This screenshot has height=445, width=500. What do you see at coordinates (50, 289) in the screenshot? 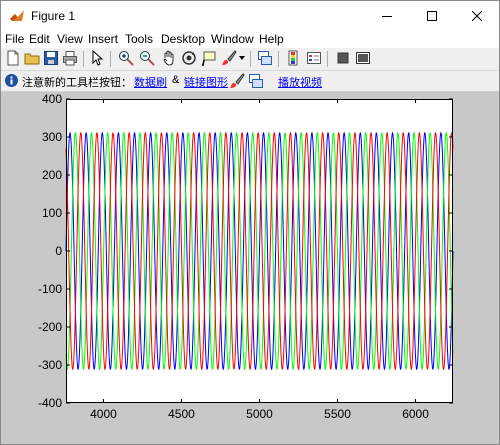
I see `y-tick-label: -100` at bounding box center [50, 289].